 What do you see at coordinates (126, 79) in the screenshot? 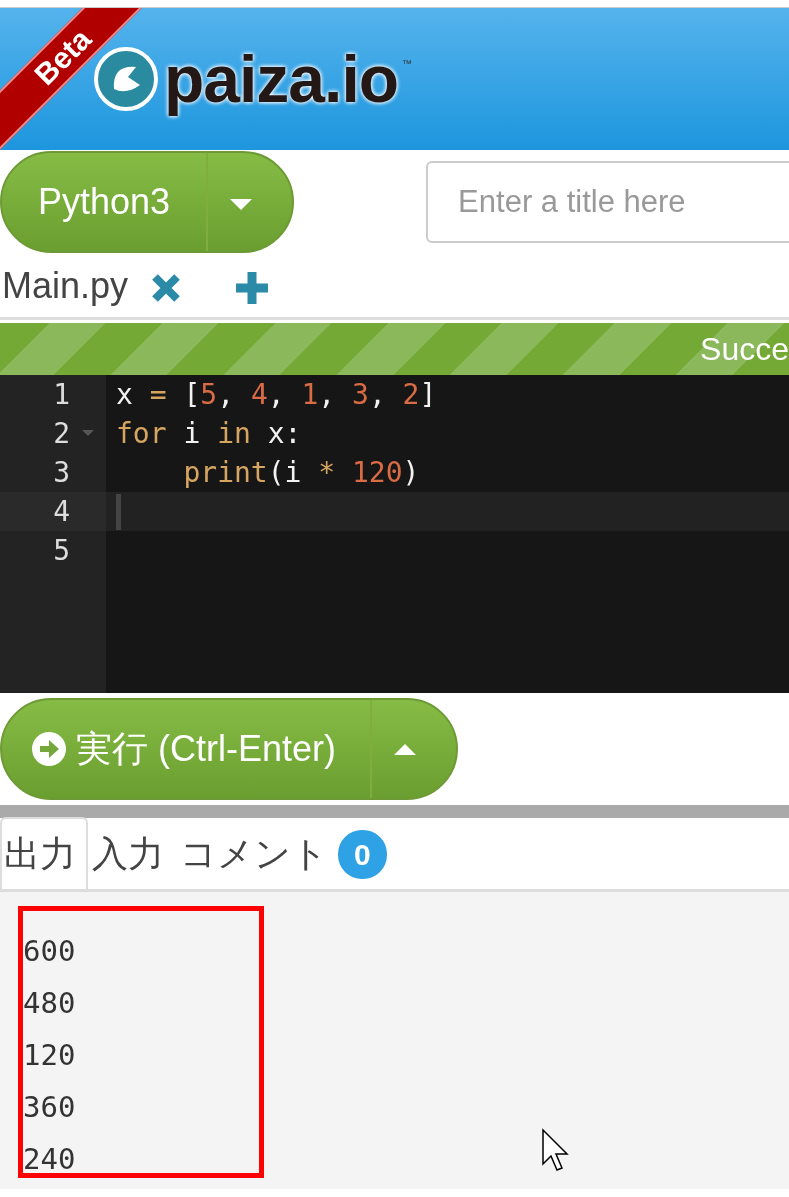
I see `logo-mark-icon` at bounding box center [126, 79].